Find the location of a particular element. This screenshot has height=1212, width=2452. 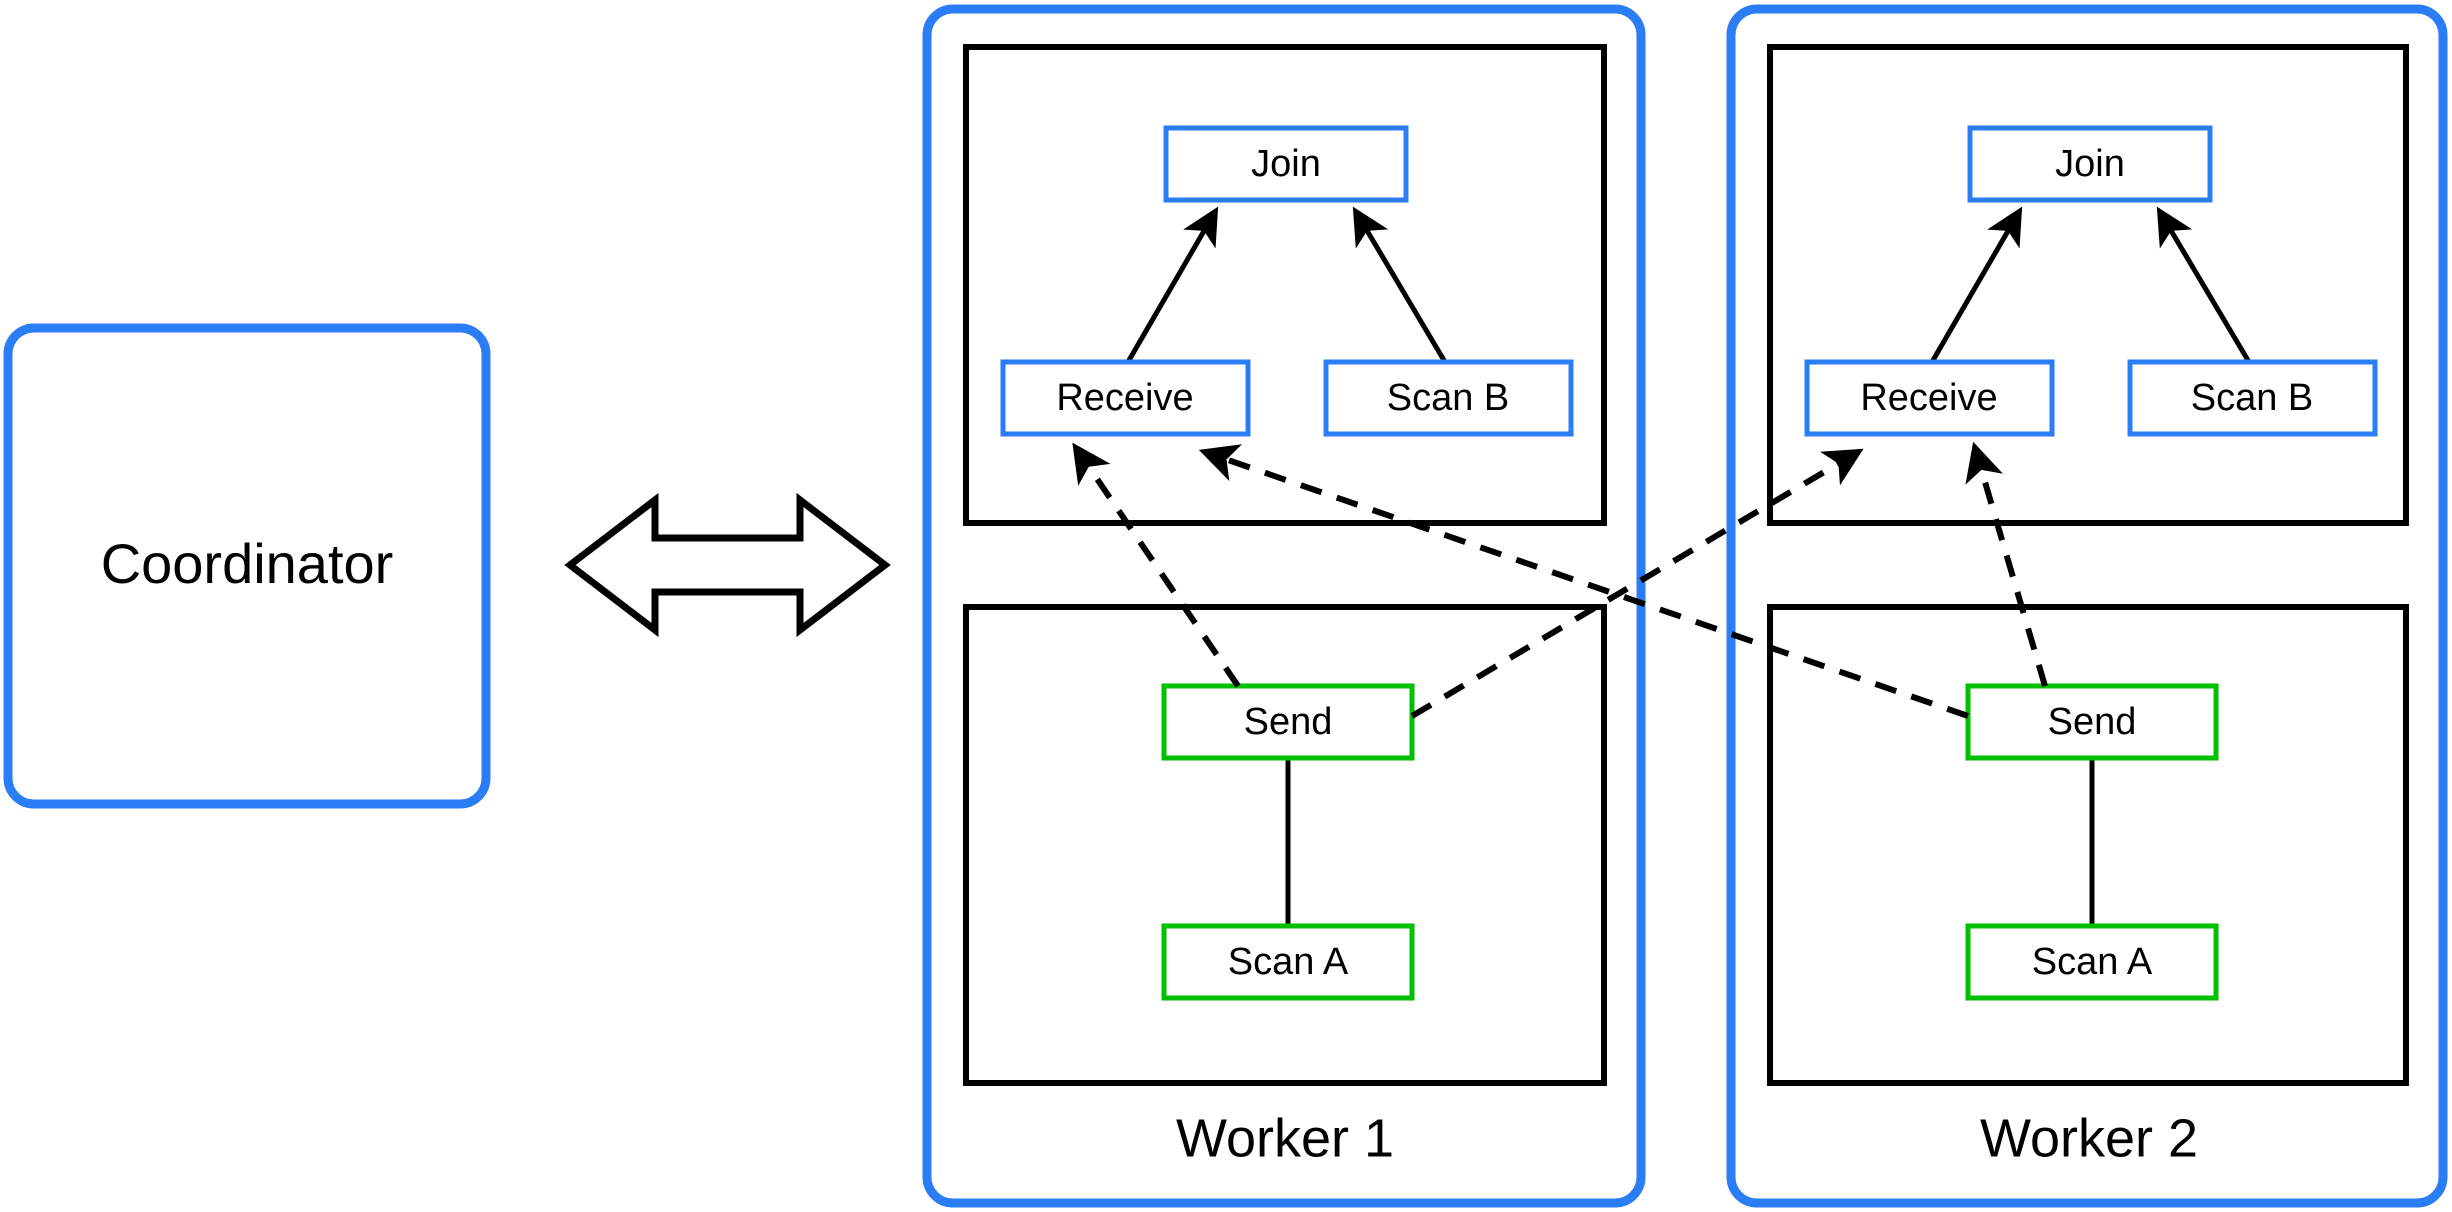

worker-1-scan-a-label: Scan A is located at coordinates (1288, 962).